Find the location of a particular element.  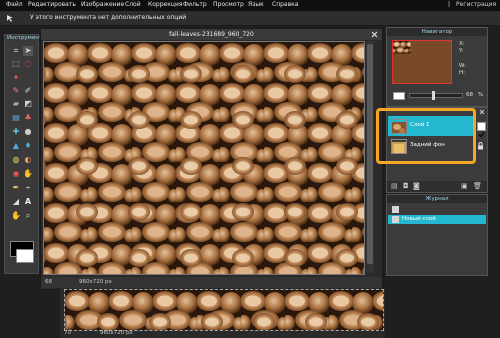

history-open-icon is located at coordinates (395, 209).